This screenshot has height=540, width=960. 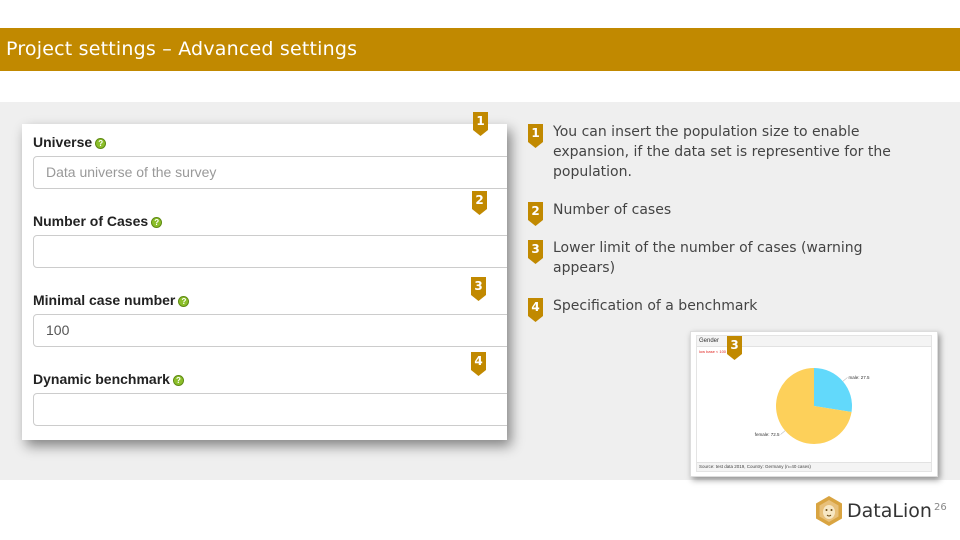 I want to click on description-marker: 1, so click(x=535, y=136).